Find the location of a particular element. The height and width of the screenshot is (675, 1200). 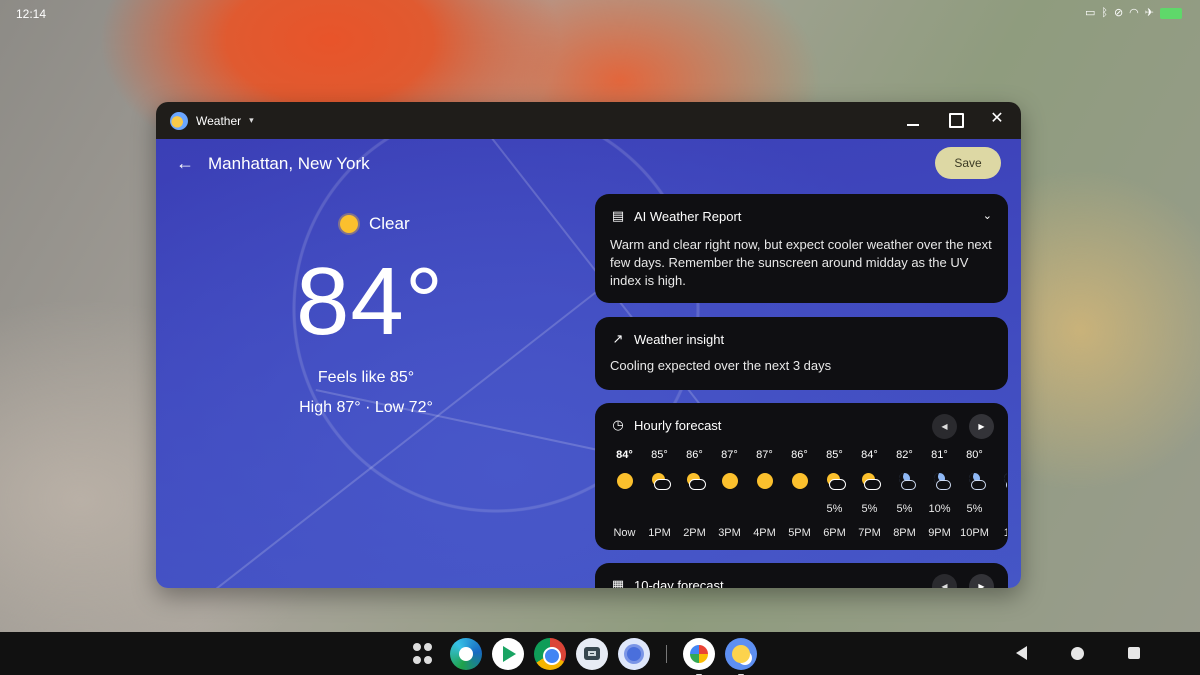

nav-back-icon is located at coordinates (1021, 653).